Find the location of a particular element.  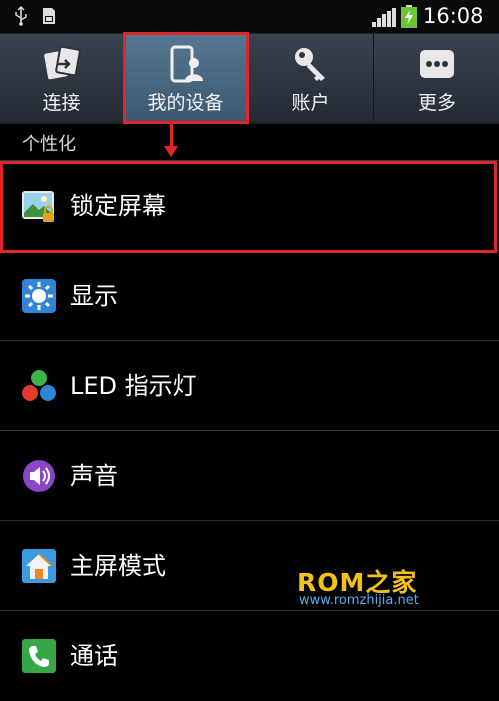

status-bar: 16:08 is located at coordinates (249, 17).